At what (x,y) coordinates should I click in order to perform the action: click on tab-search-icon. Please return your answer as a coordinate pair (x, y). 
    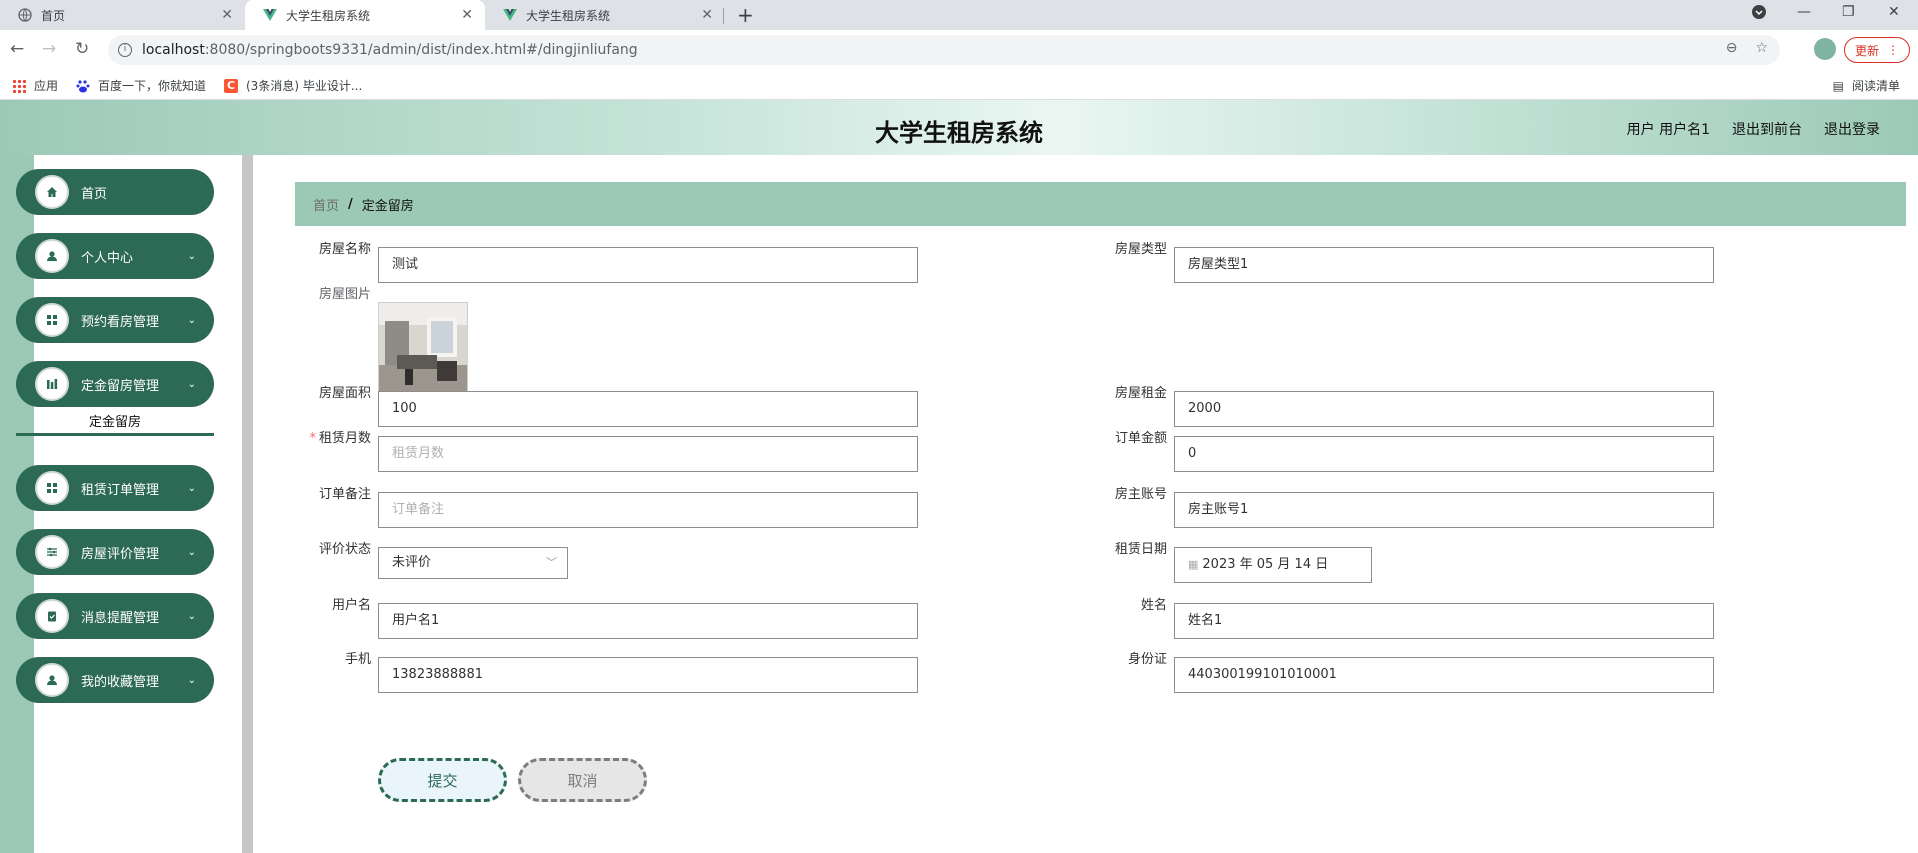
    Looking at the image, I should click on (1759, 14).